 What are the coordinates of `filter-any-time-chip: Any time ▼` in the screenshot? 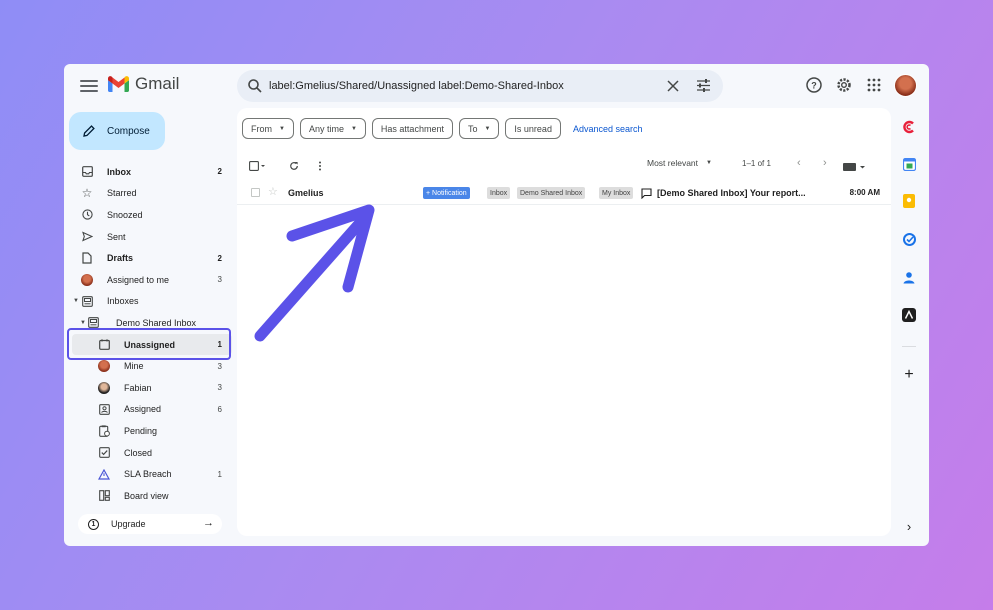 It's located at (332, 128).